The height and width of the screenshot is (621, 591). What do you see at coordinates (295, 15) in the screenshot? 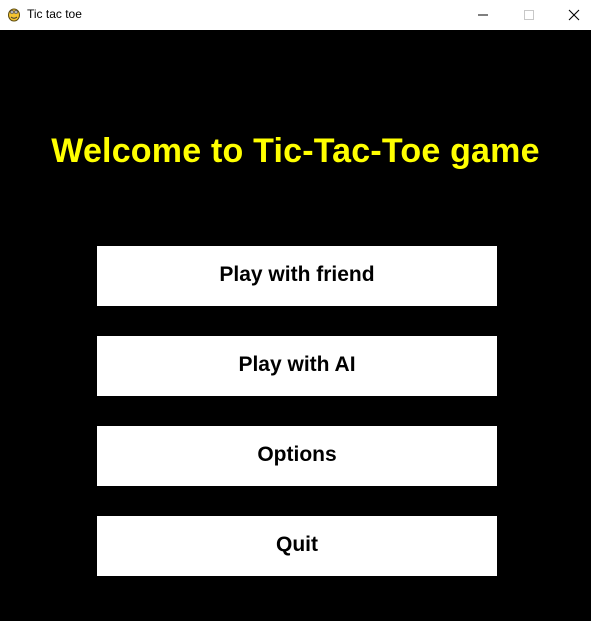
I see `title-bar: Tic tac toe` at bounding box center [295, 15].